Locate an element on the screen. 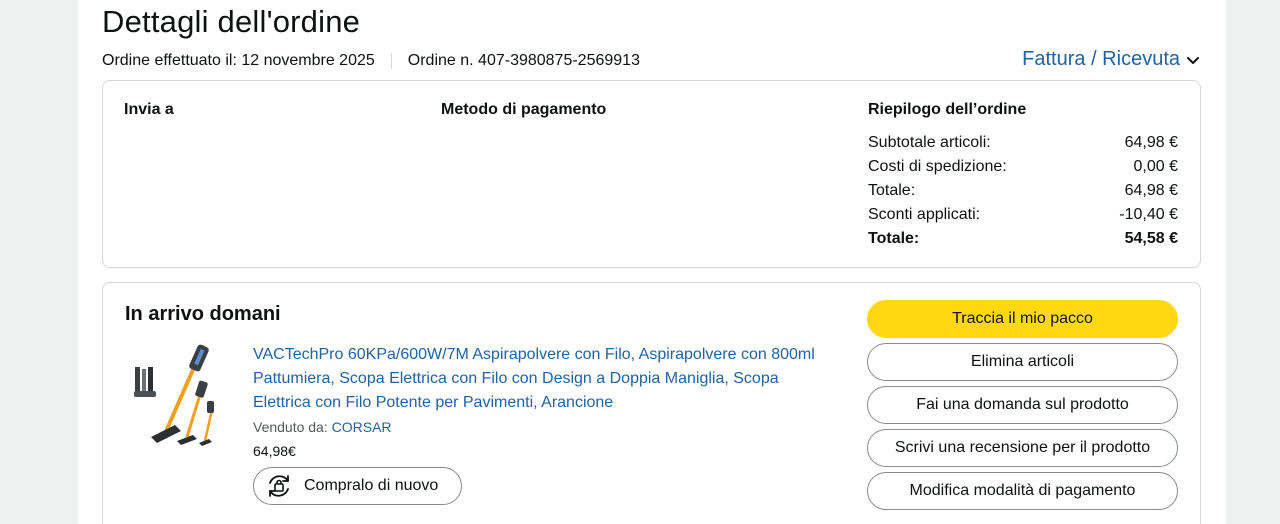 The height and width of the screenshot is (524, 1280). grand-total-label: Totale: is located at coordinates (894, 238).